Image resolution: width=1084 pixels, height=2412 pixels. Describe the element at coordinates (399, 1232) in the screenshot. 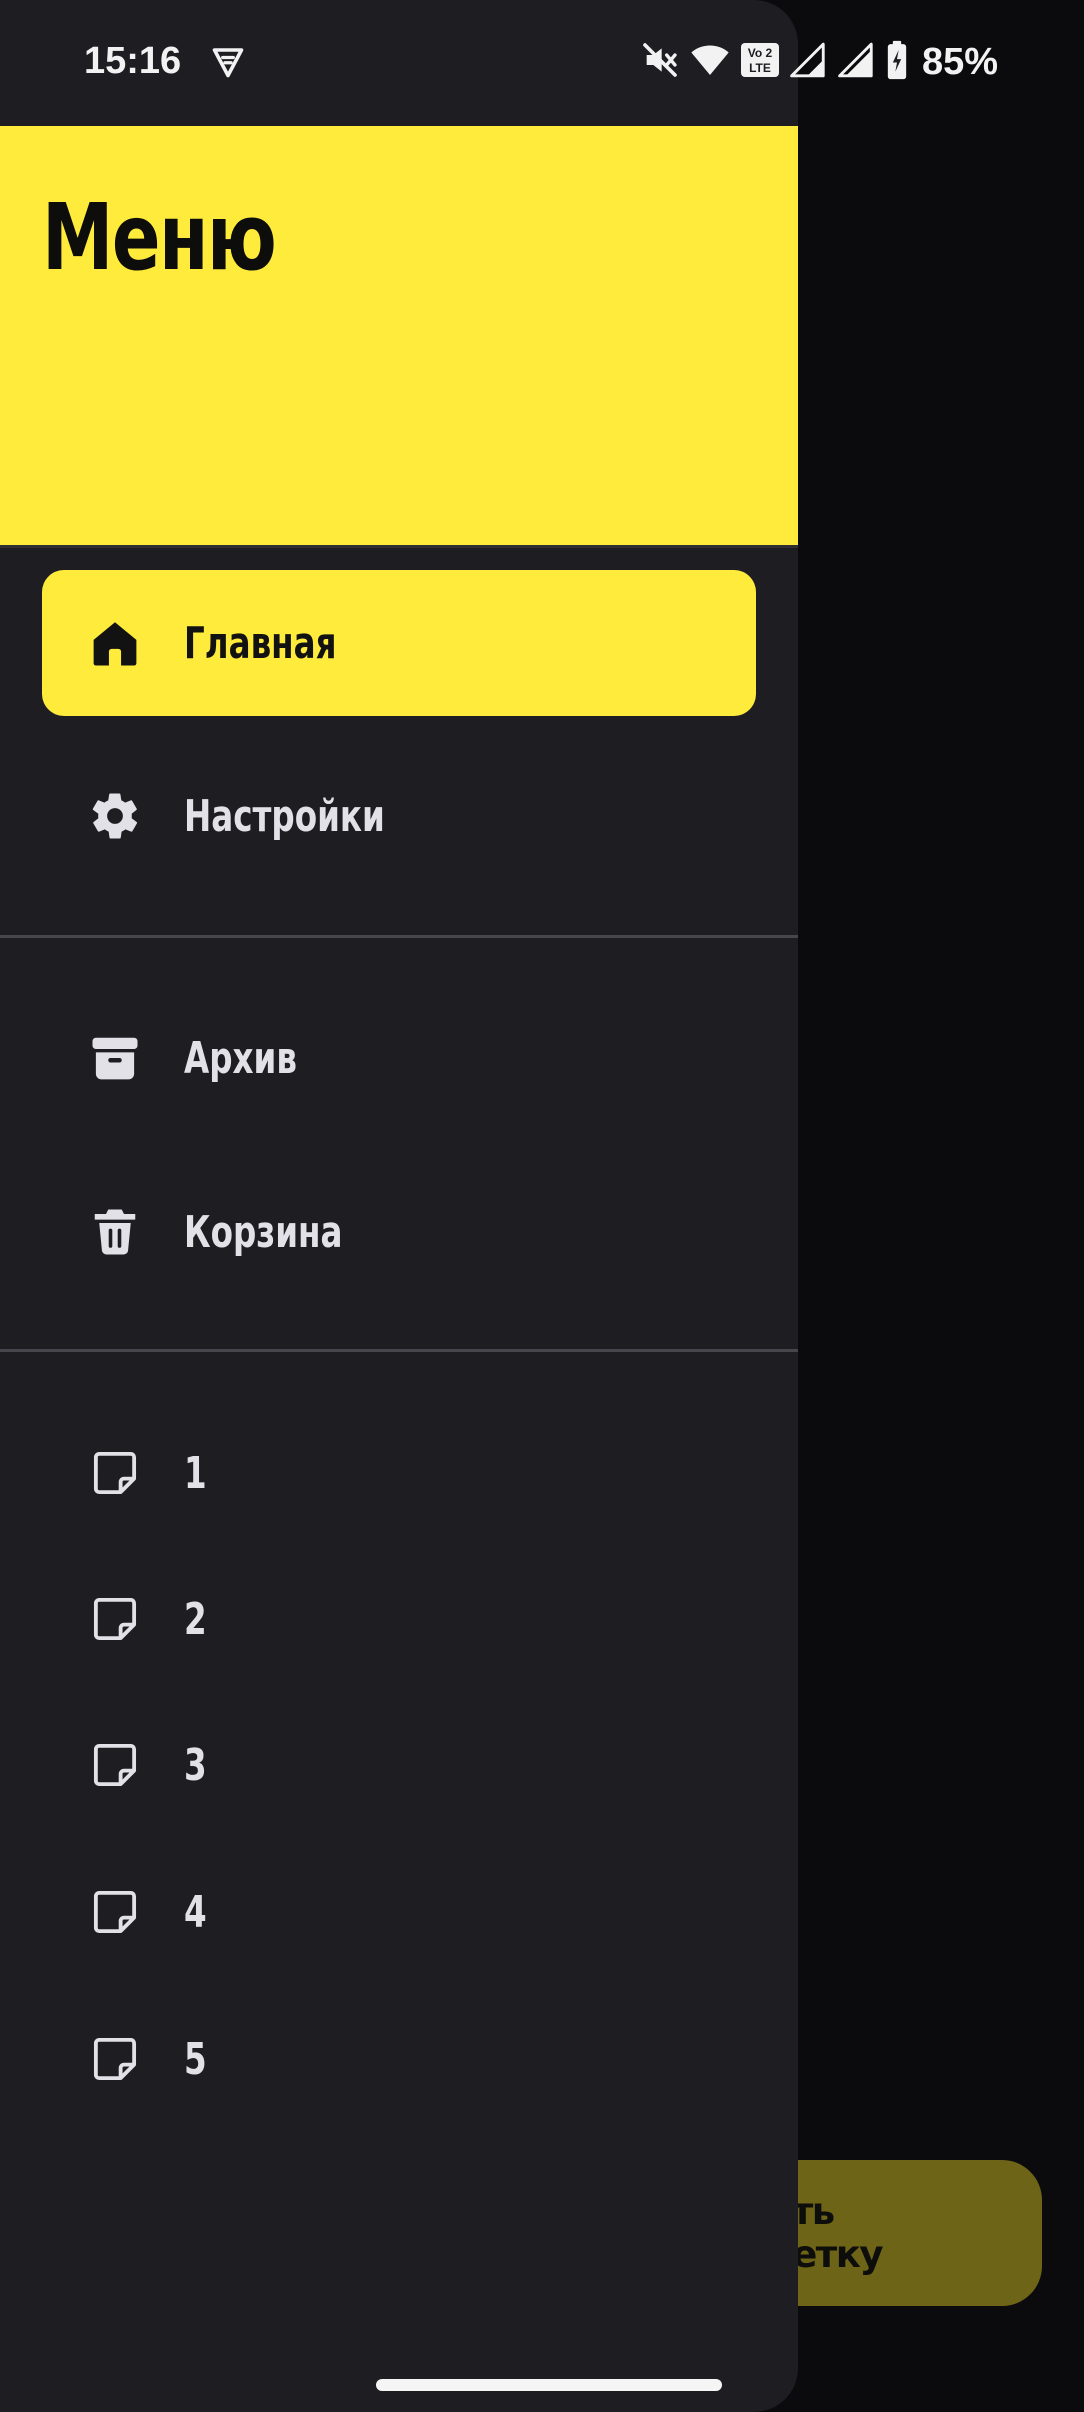

I see `nav-item-trash: Корзина` at that location.